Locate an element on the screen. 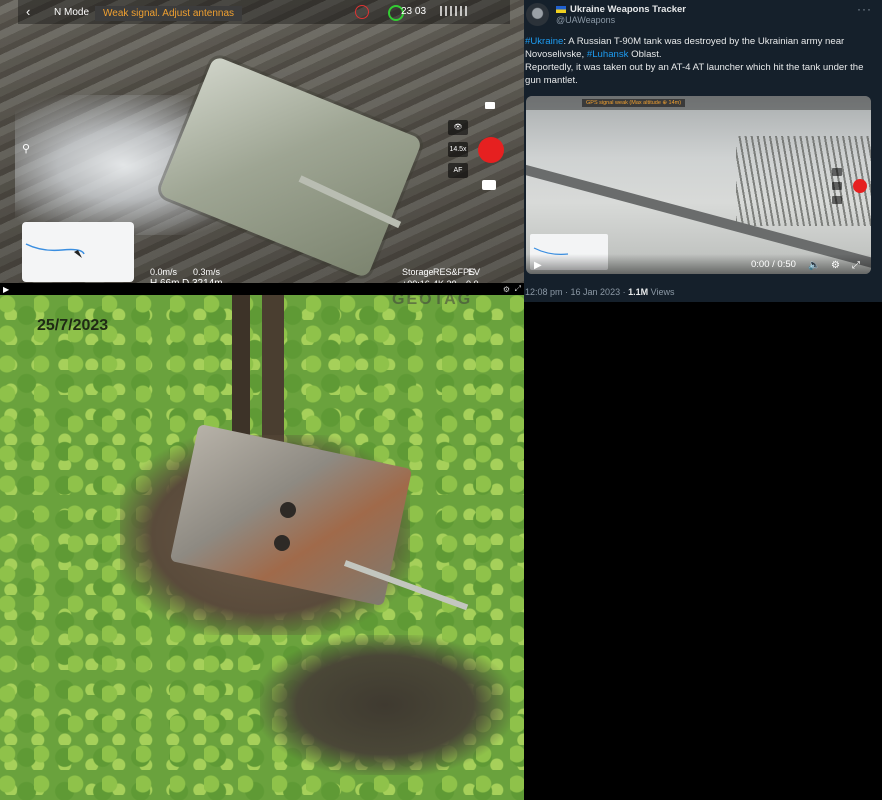 This screenshot has width=882, height=800. minimap is located at coordinates (78, 252).